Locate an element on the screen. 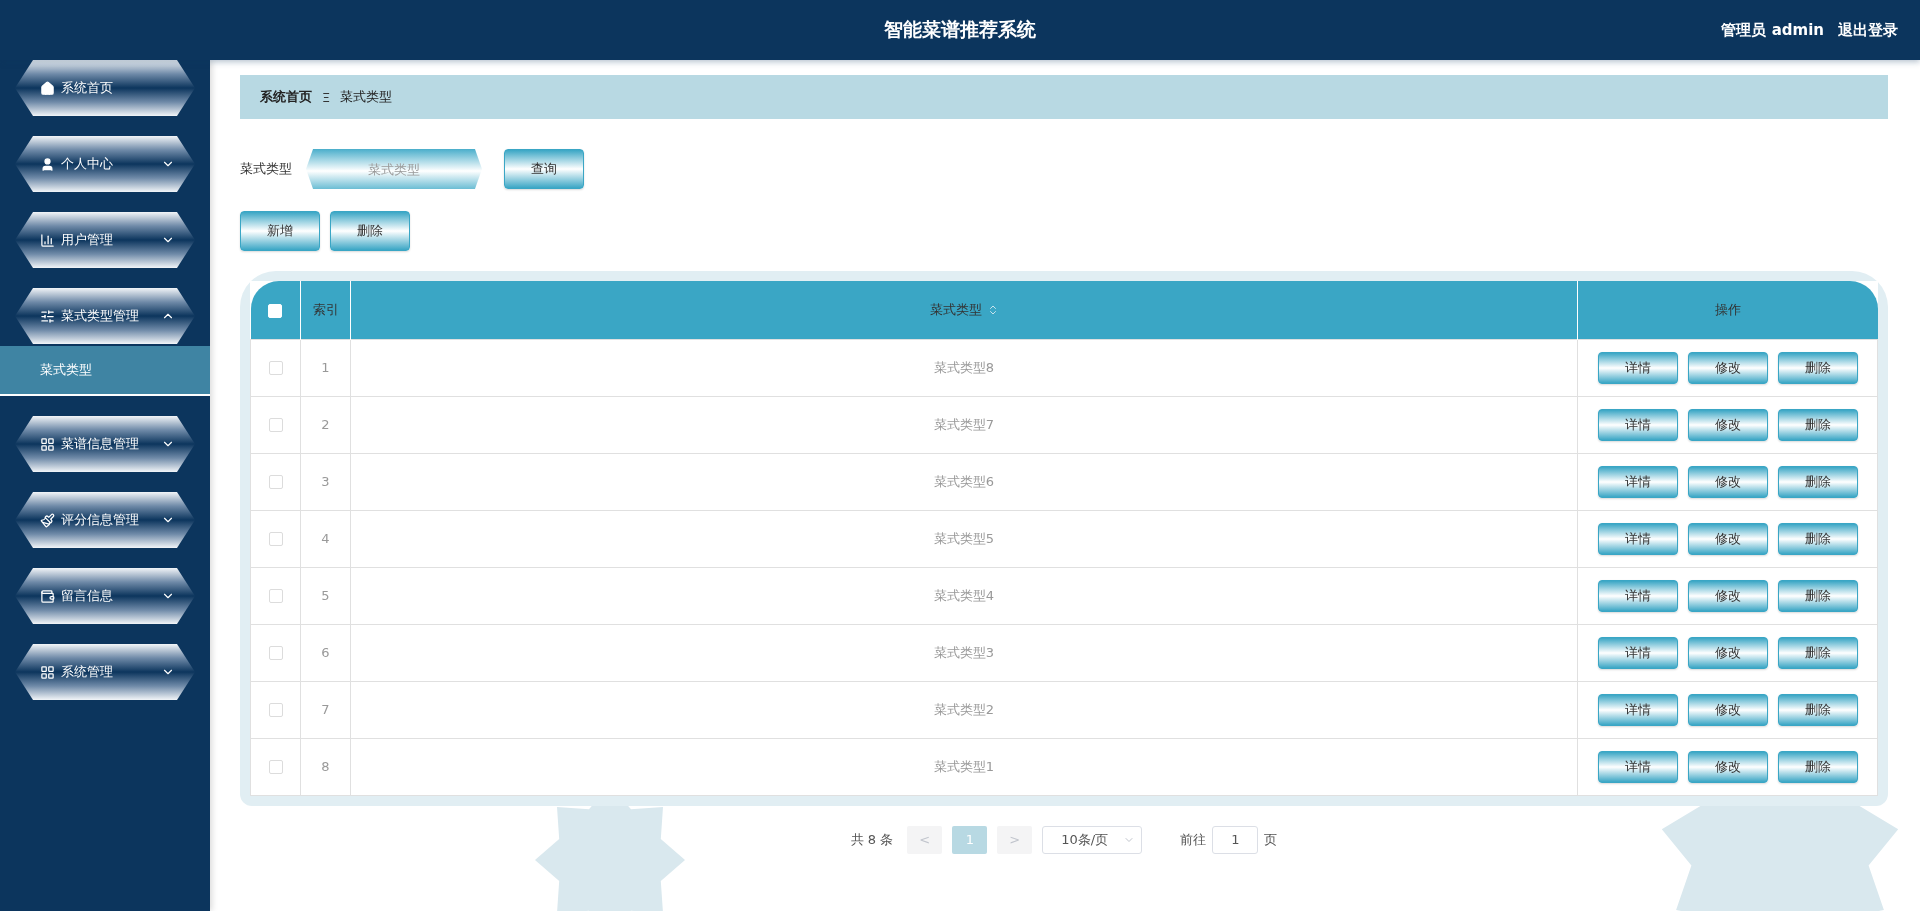 The height and width of the screenshot is (911, 1920). sidebar-menu-item: 留言信息 is located at coordinates (105, 596).